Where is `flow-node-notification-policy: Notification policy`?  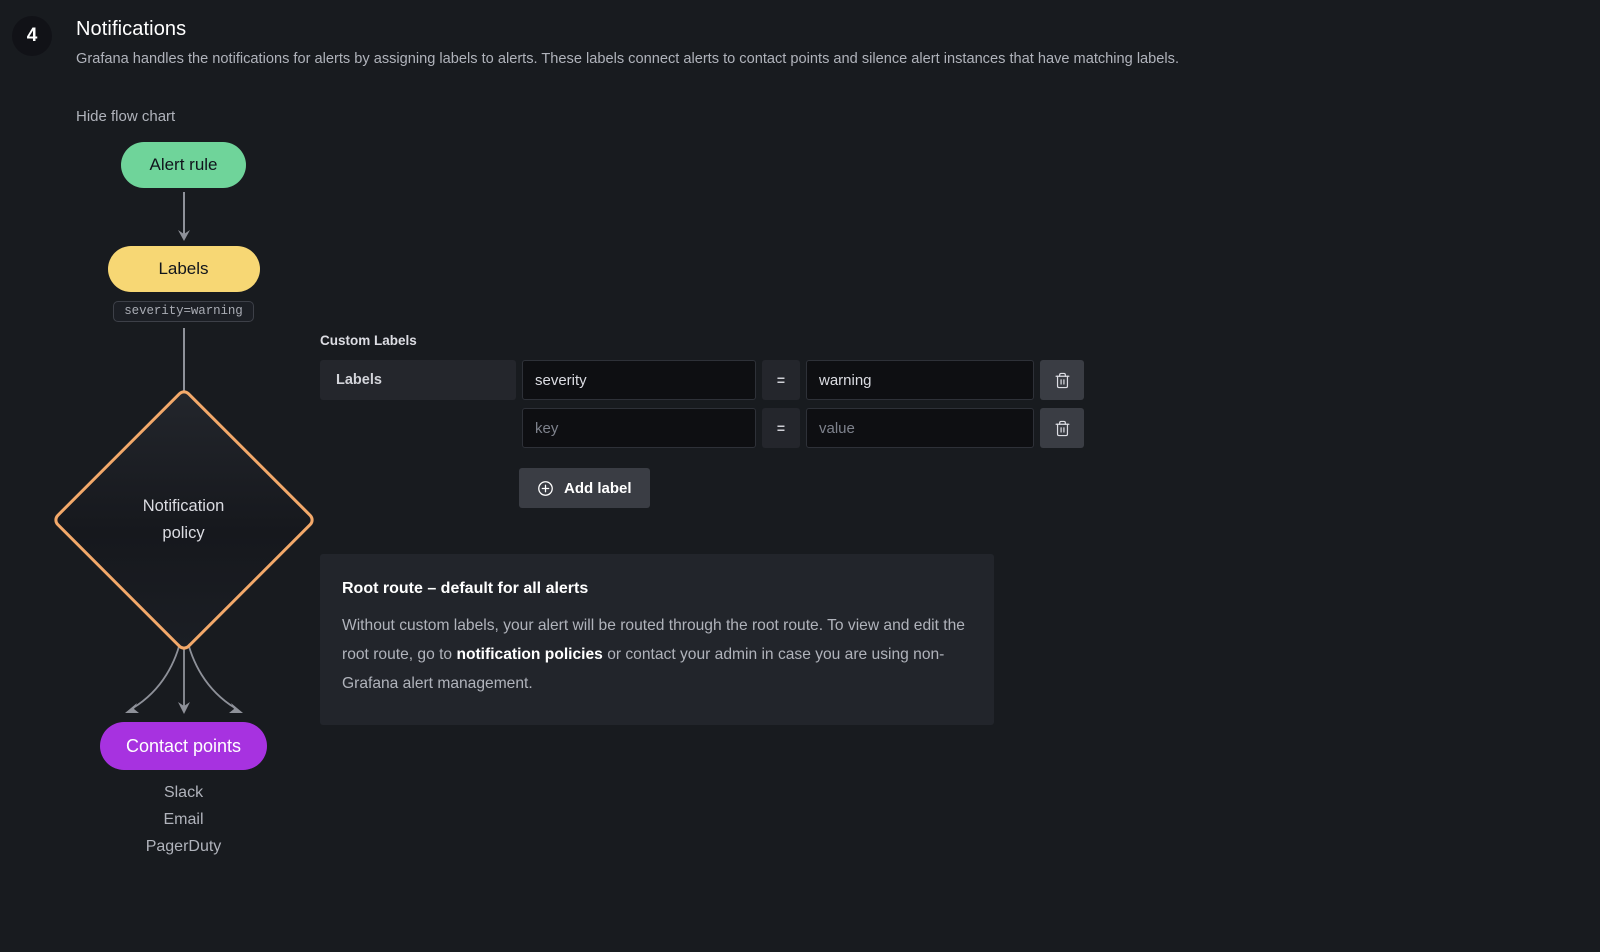
flow-node-notification-policy: Notification policy is located at coordinates (183, 520).